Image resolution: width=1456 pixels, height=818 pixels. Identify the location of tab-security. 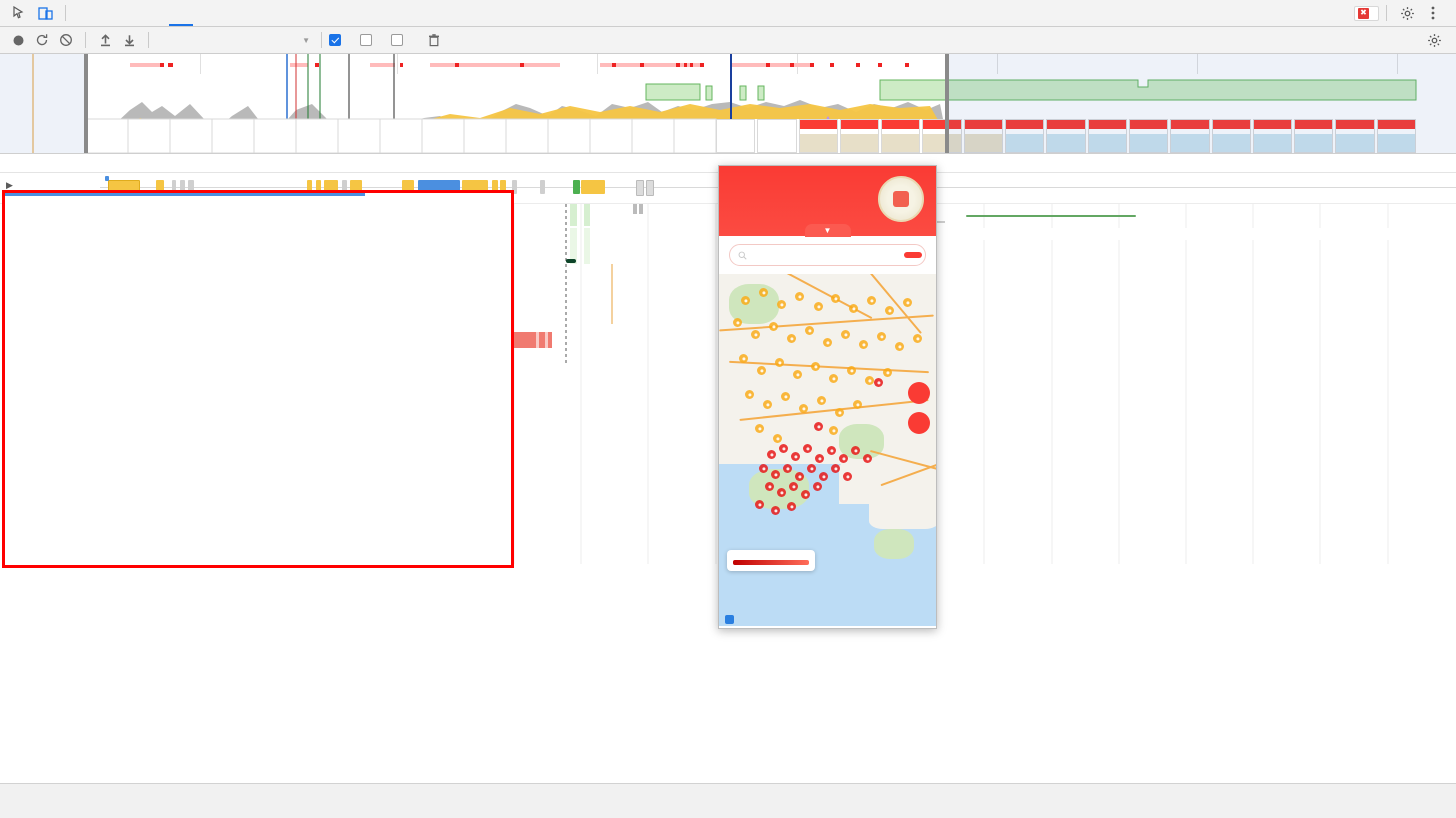
(253, 13).